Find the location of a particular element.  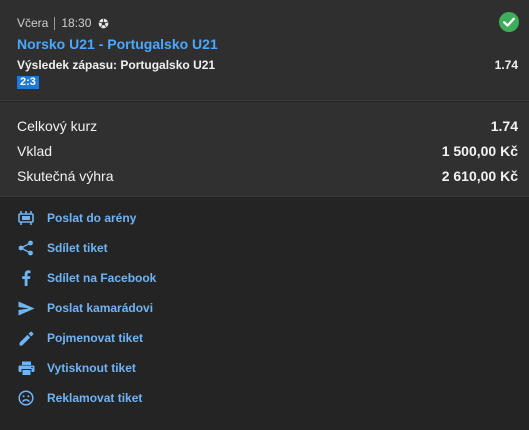

share-ticket-button: Sdílet tiket is located at coordinates (117, 248).